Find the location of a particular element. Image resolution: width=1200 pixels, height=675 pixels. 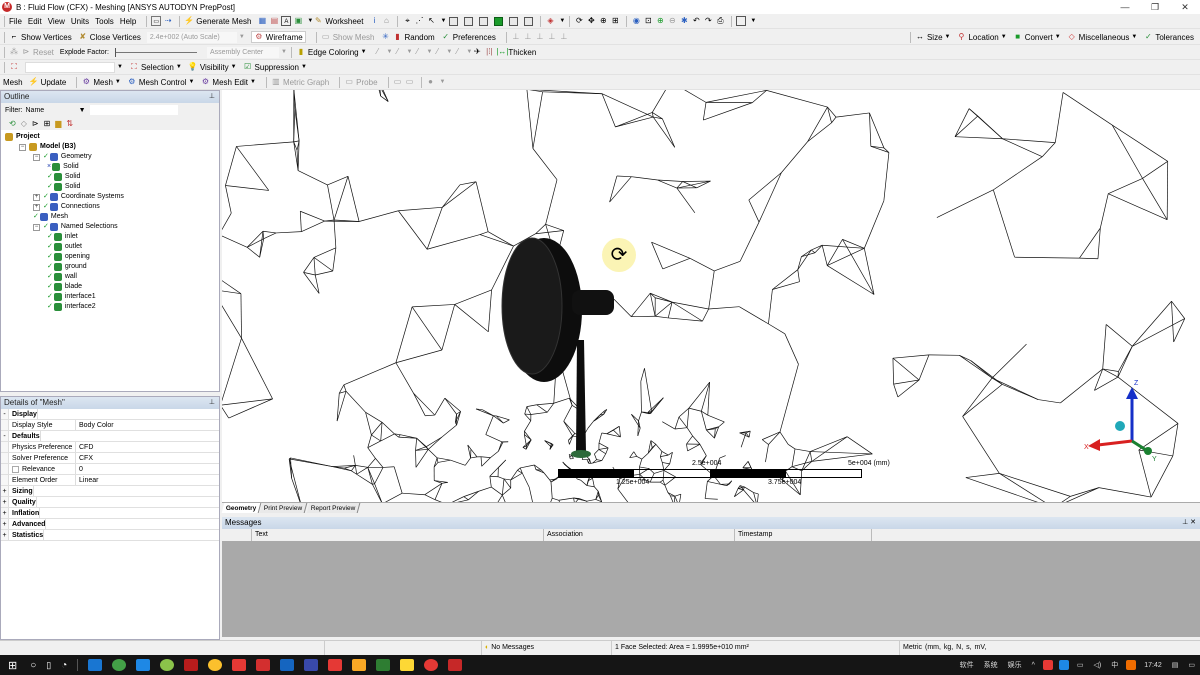

tree-item: ✓ Solid is located at coordinates (63, 177).